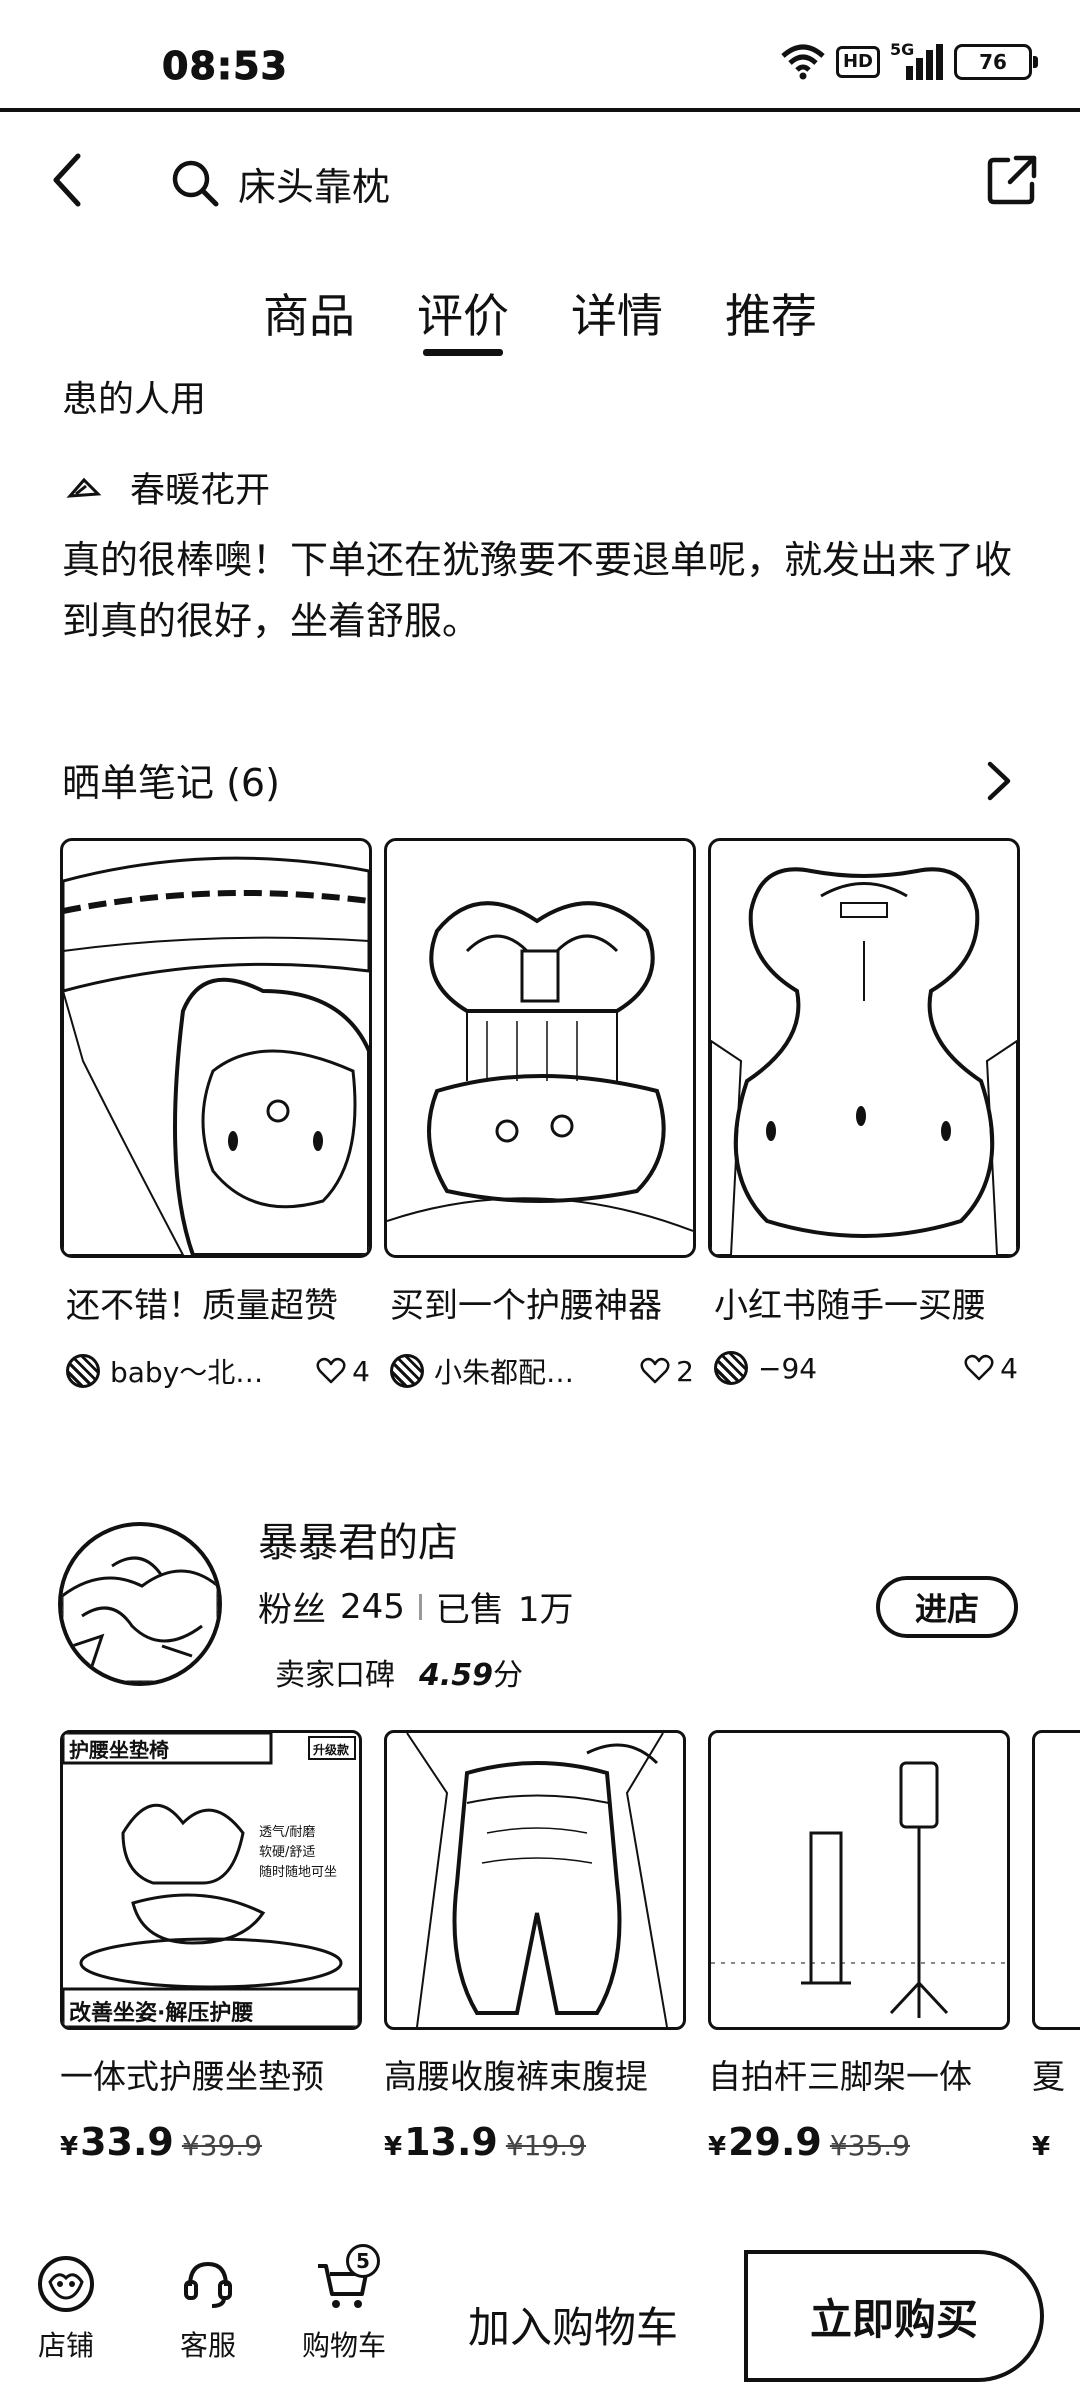 The image size is (1080, 2400). I want to click on shop-avatar, so click(140, 1604).